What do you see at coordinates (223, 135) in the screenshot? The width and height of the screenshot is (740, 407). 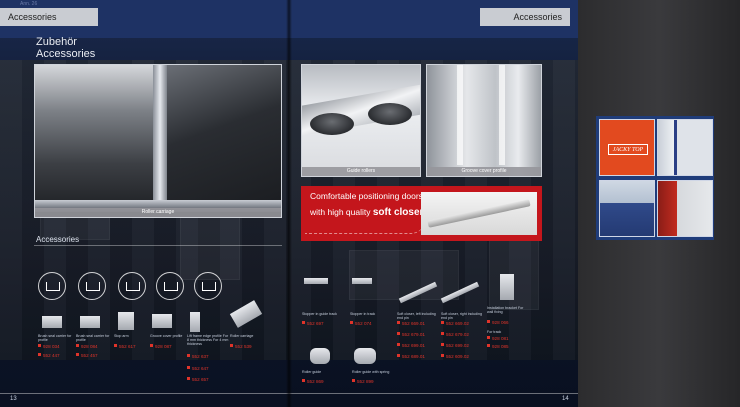 I see `door-panel` at bounding box center [223, 135].